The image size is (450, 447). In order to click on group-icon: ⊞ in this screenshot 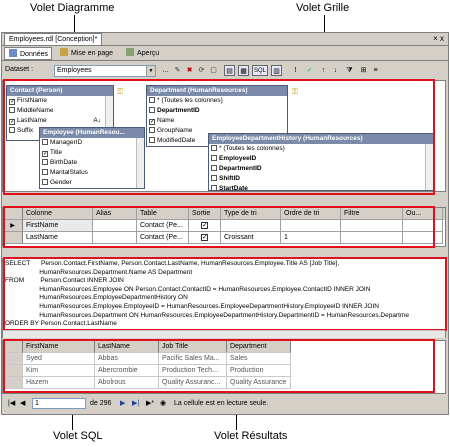, I will do `click(363, 70)`.